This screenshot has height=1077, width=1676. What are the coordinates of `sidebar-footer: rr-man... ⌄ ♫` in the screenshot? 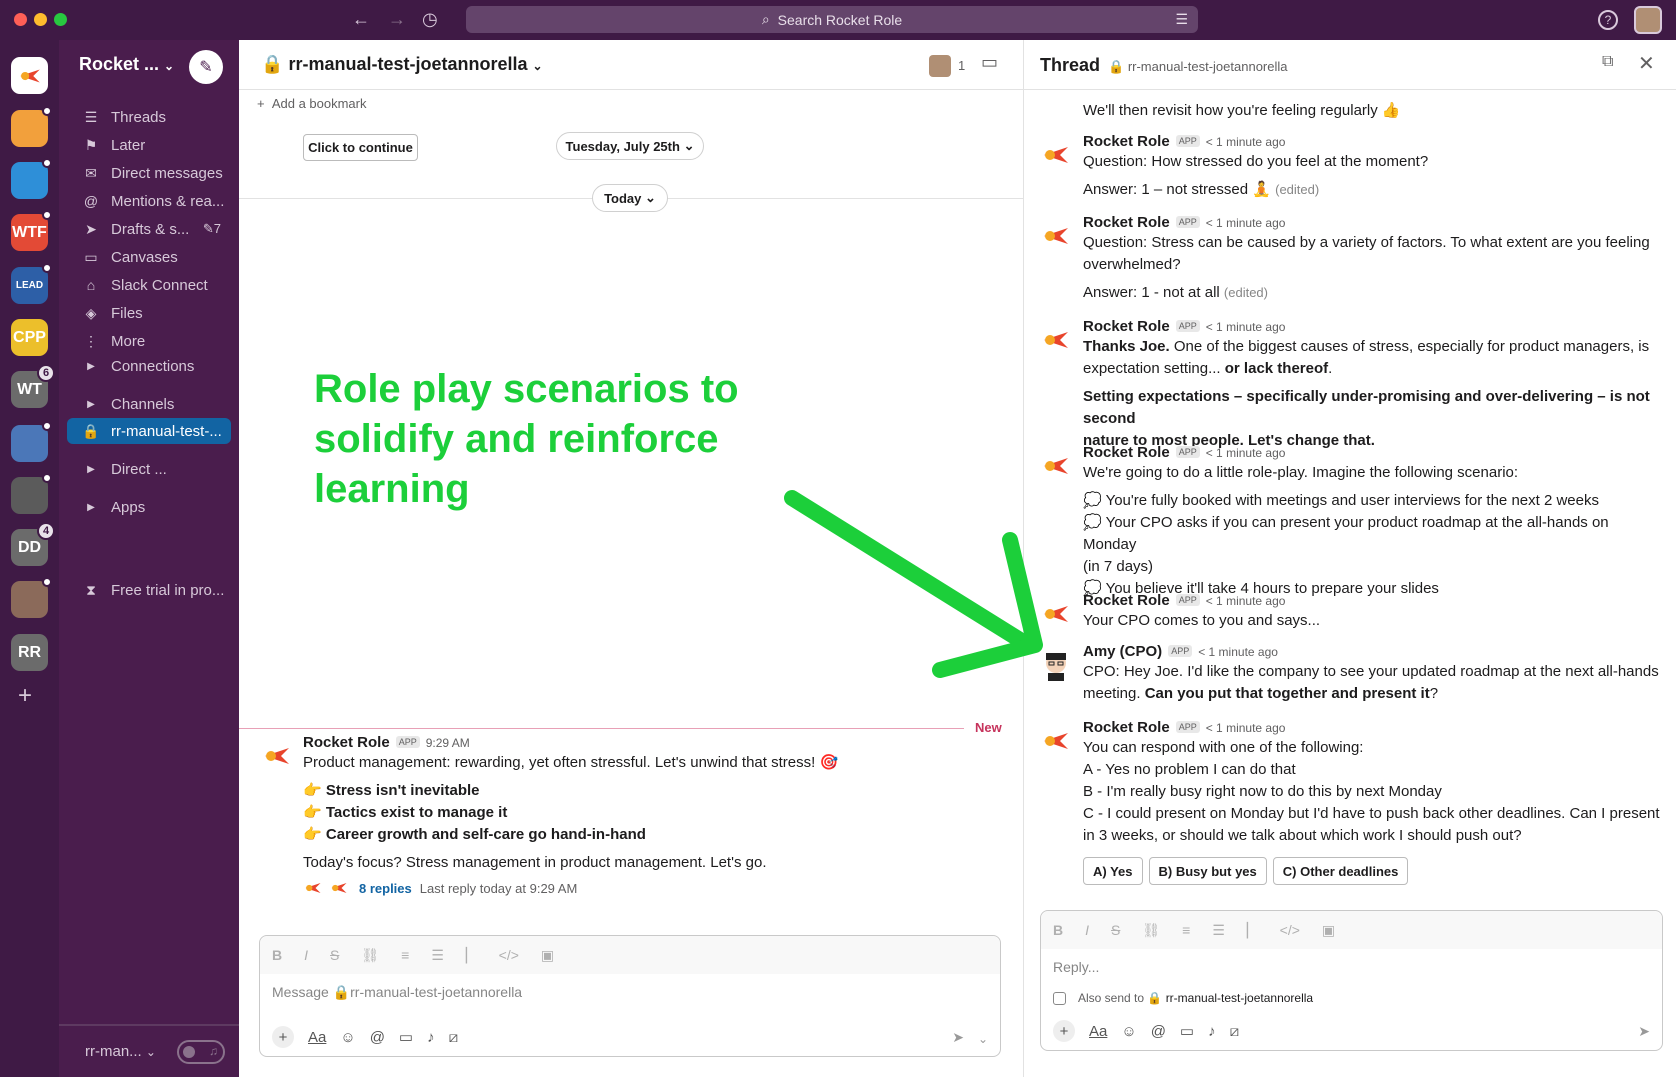 It's located at (149, 1050).